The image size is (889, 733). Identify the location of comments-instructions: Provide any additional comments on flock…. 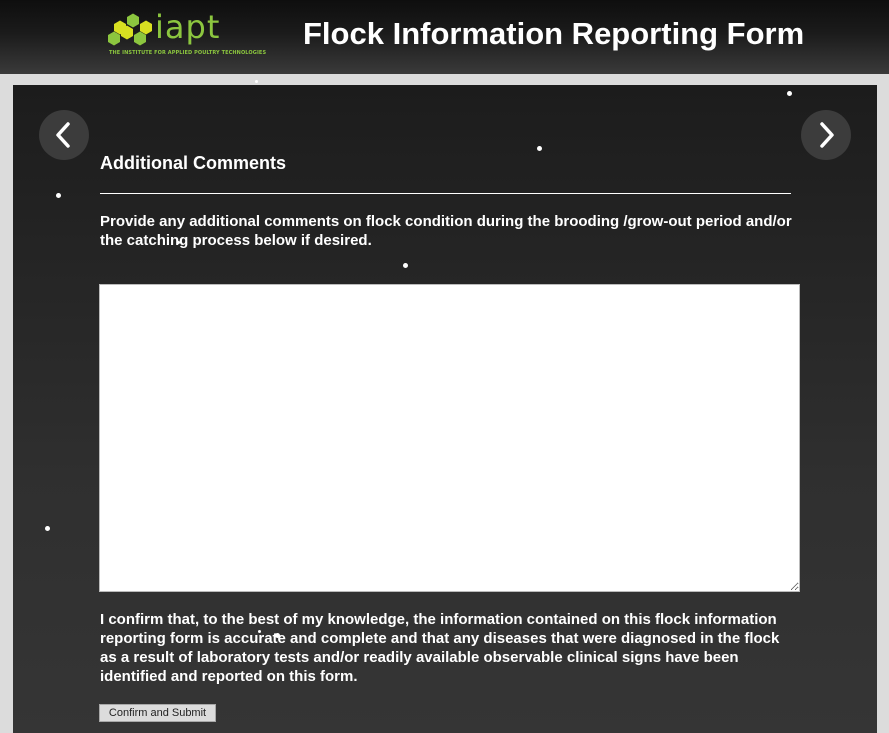
(446, 231).